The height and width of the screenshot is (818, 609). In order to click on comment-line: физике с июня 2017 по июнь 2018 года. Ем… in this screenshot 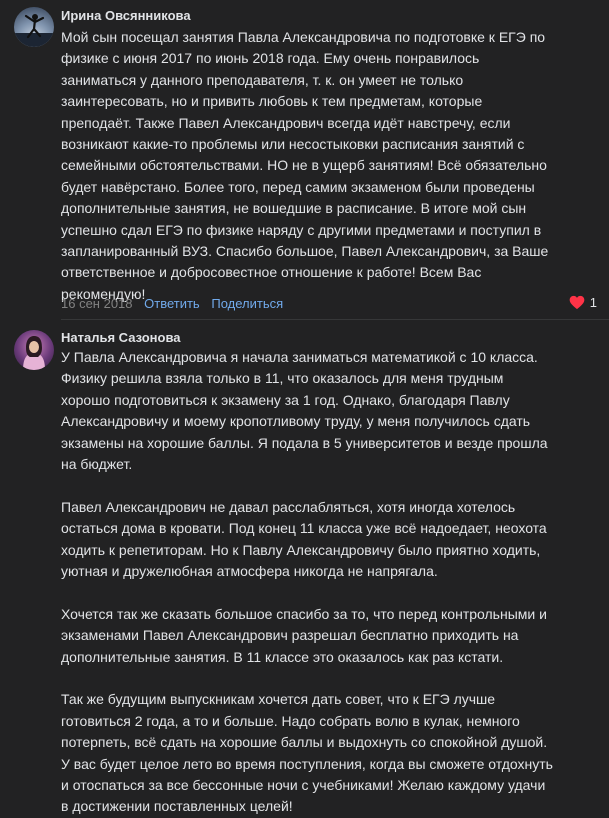, I will do `click(270, 58)`.